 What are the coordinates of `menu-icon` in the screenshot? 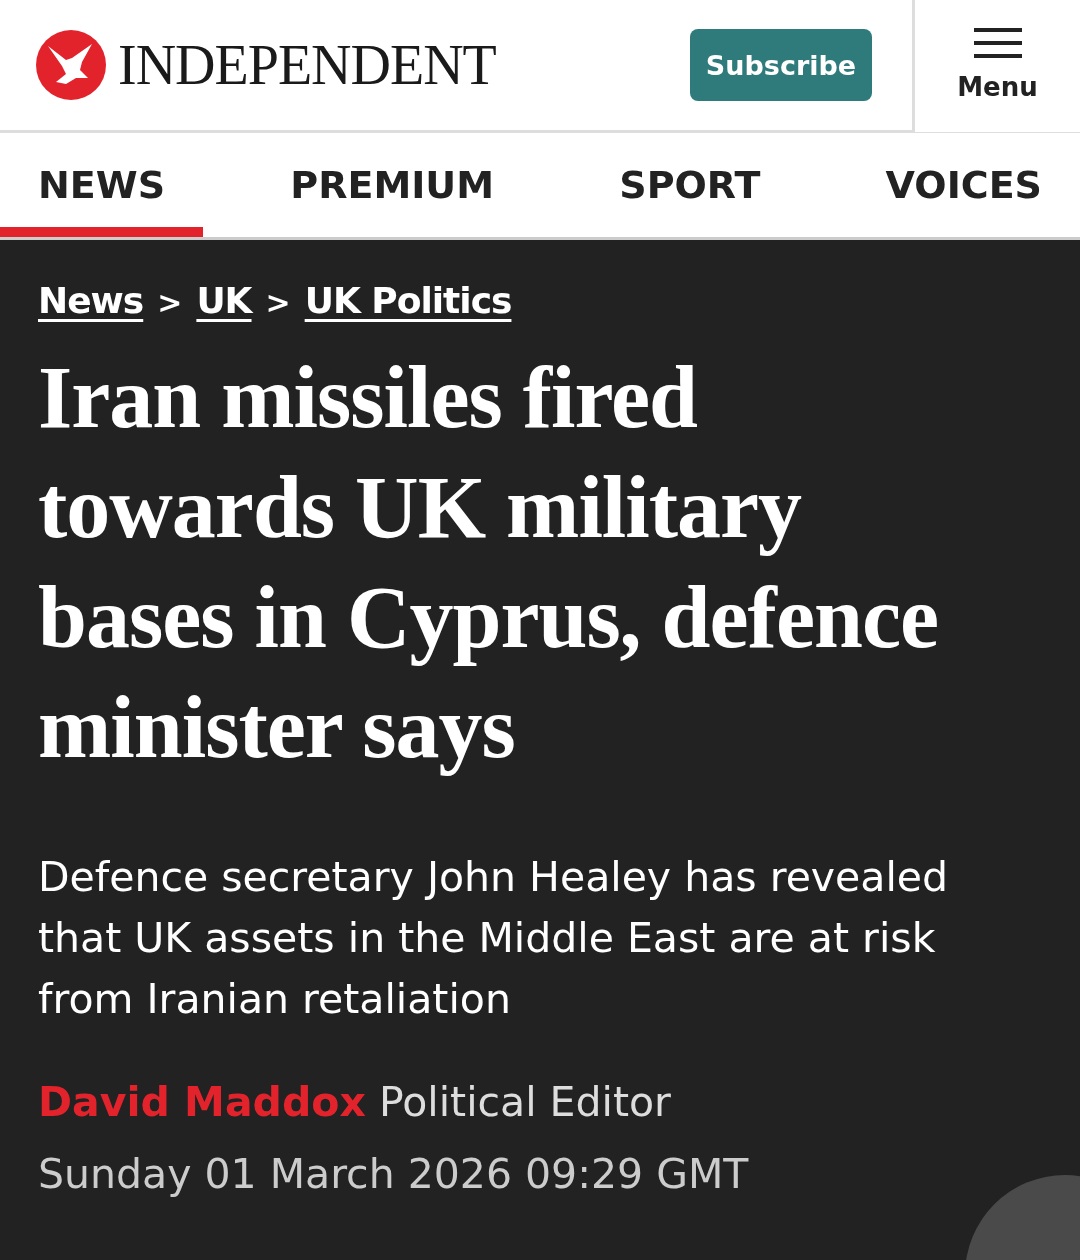 It's located at (997, 43).